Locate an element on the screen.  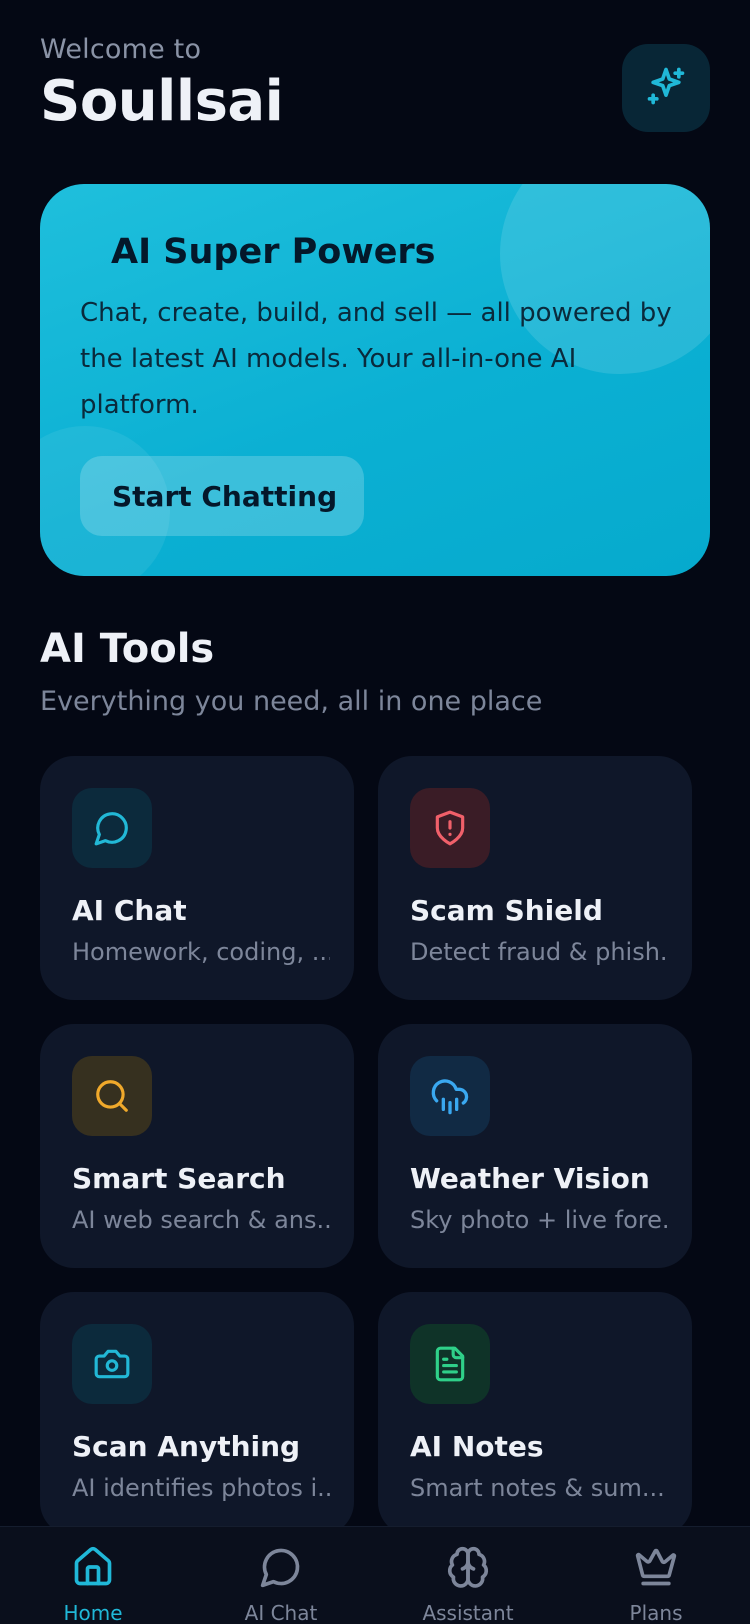
nav-label: AI Chat is located at coordinates (281, 1612).